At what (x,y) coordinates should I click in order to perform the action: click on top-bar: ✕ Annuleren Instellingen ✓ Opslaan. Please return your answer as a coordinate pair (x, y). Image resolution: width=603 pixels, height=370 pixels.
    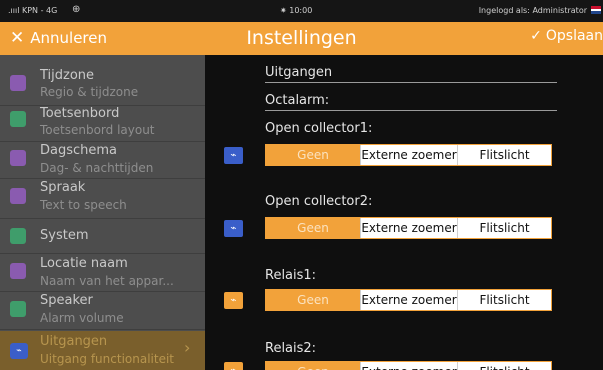
    Looking at the image, I should click on (301, 38).